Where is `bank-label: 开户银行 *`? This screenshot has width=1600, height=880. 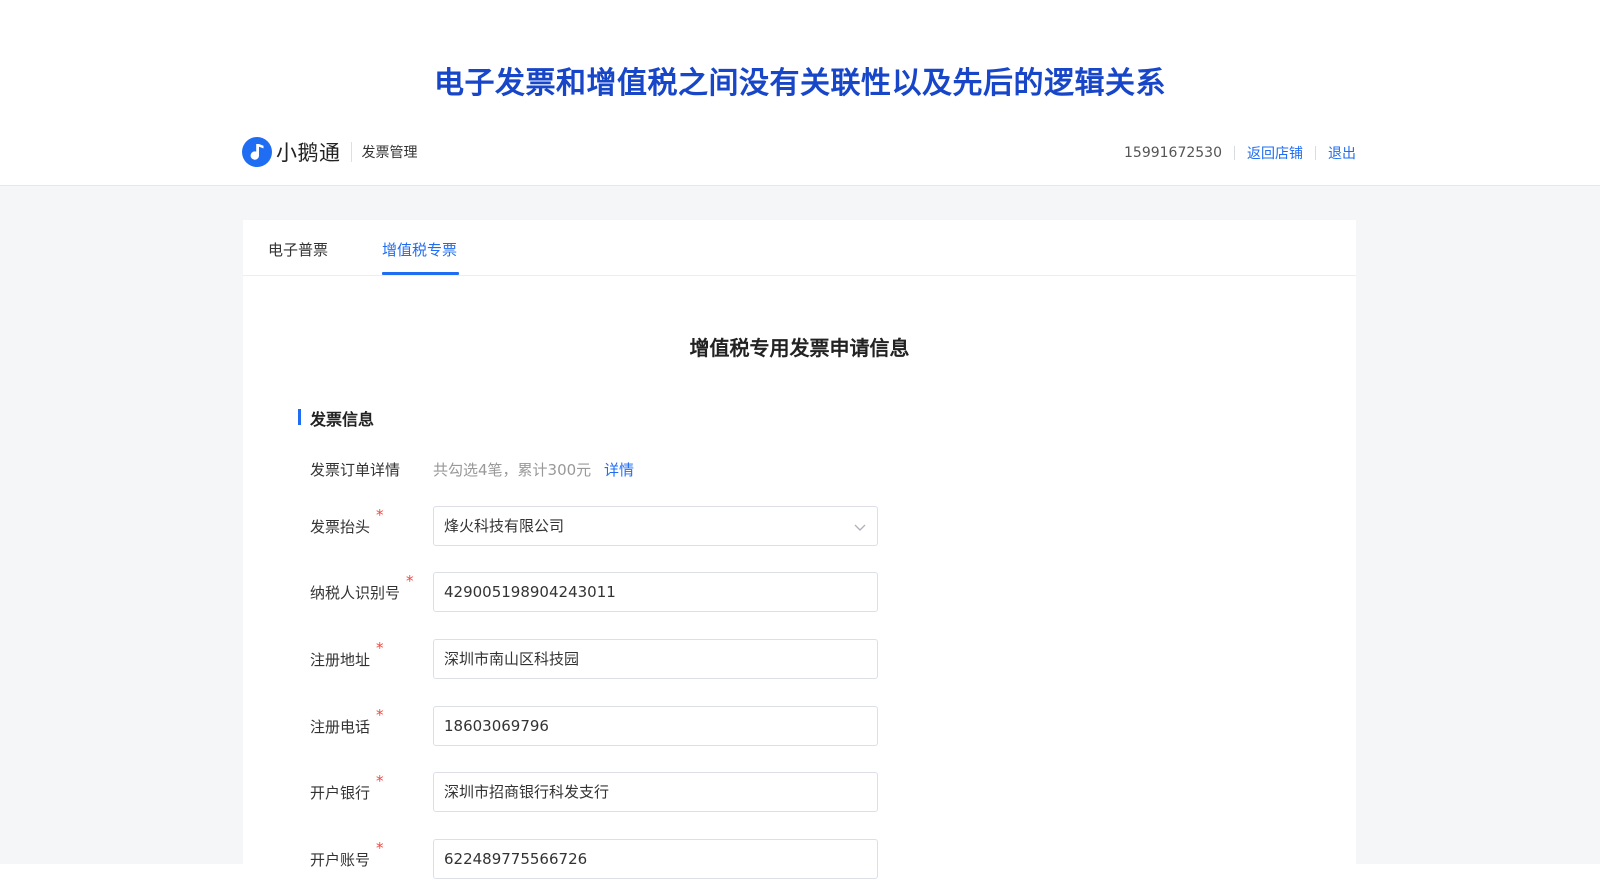 bank-label: 开户银行 * is located at coordinates (347, 787).